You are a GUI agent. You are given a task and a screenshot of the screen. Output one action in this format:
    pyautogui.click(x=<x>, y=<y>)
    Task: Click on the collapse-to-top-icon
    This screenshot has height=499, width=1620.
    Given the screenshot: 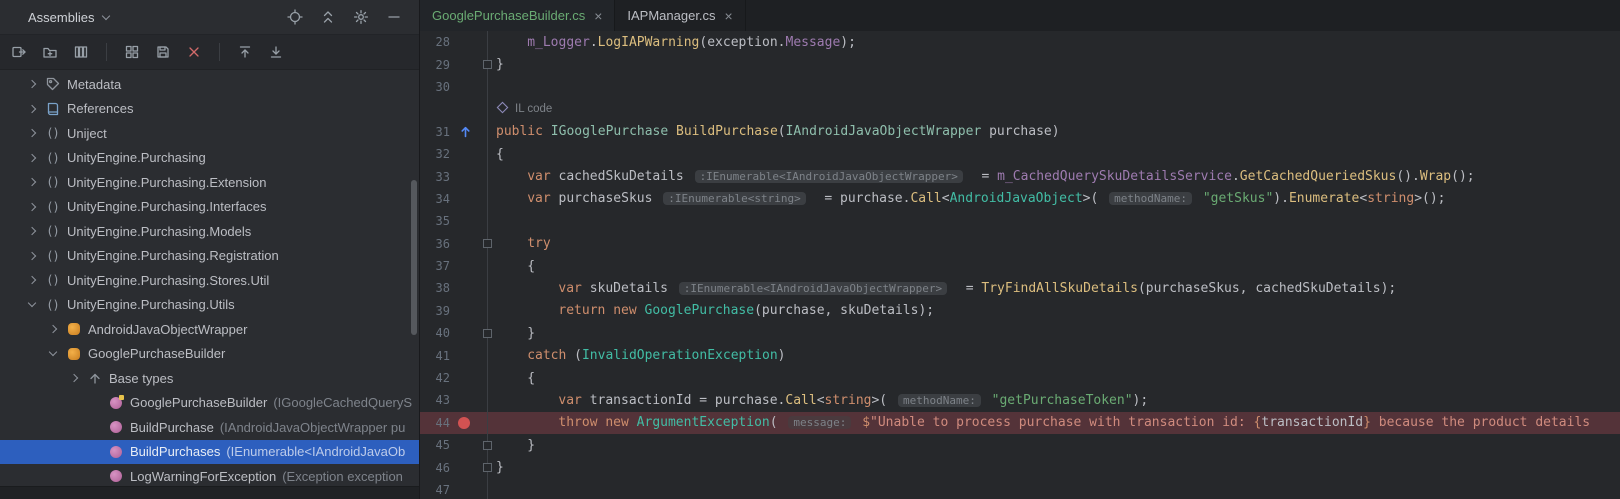 What is the action you would take?
    pyautogui.click(x=245, y=52)
    